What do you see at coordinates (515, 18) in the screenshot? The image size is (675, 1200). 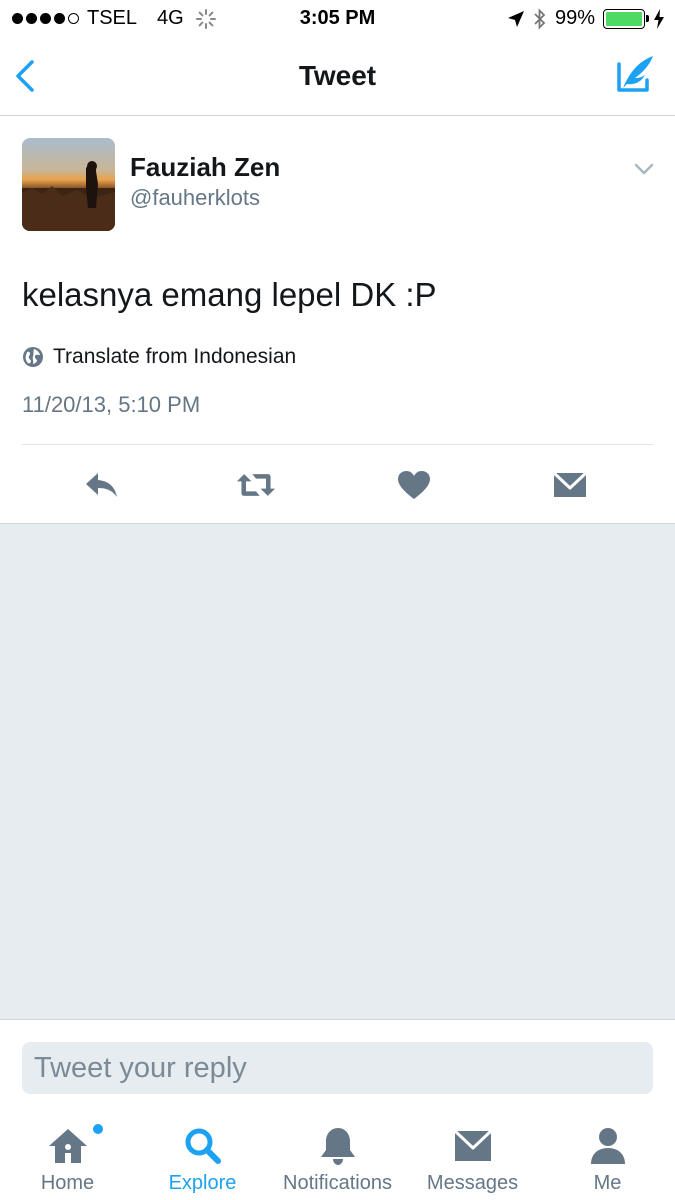 I see `location-arrow-icon` at bounding box center [515, 18].